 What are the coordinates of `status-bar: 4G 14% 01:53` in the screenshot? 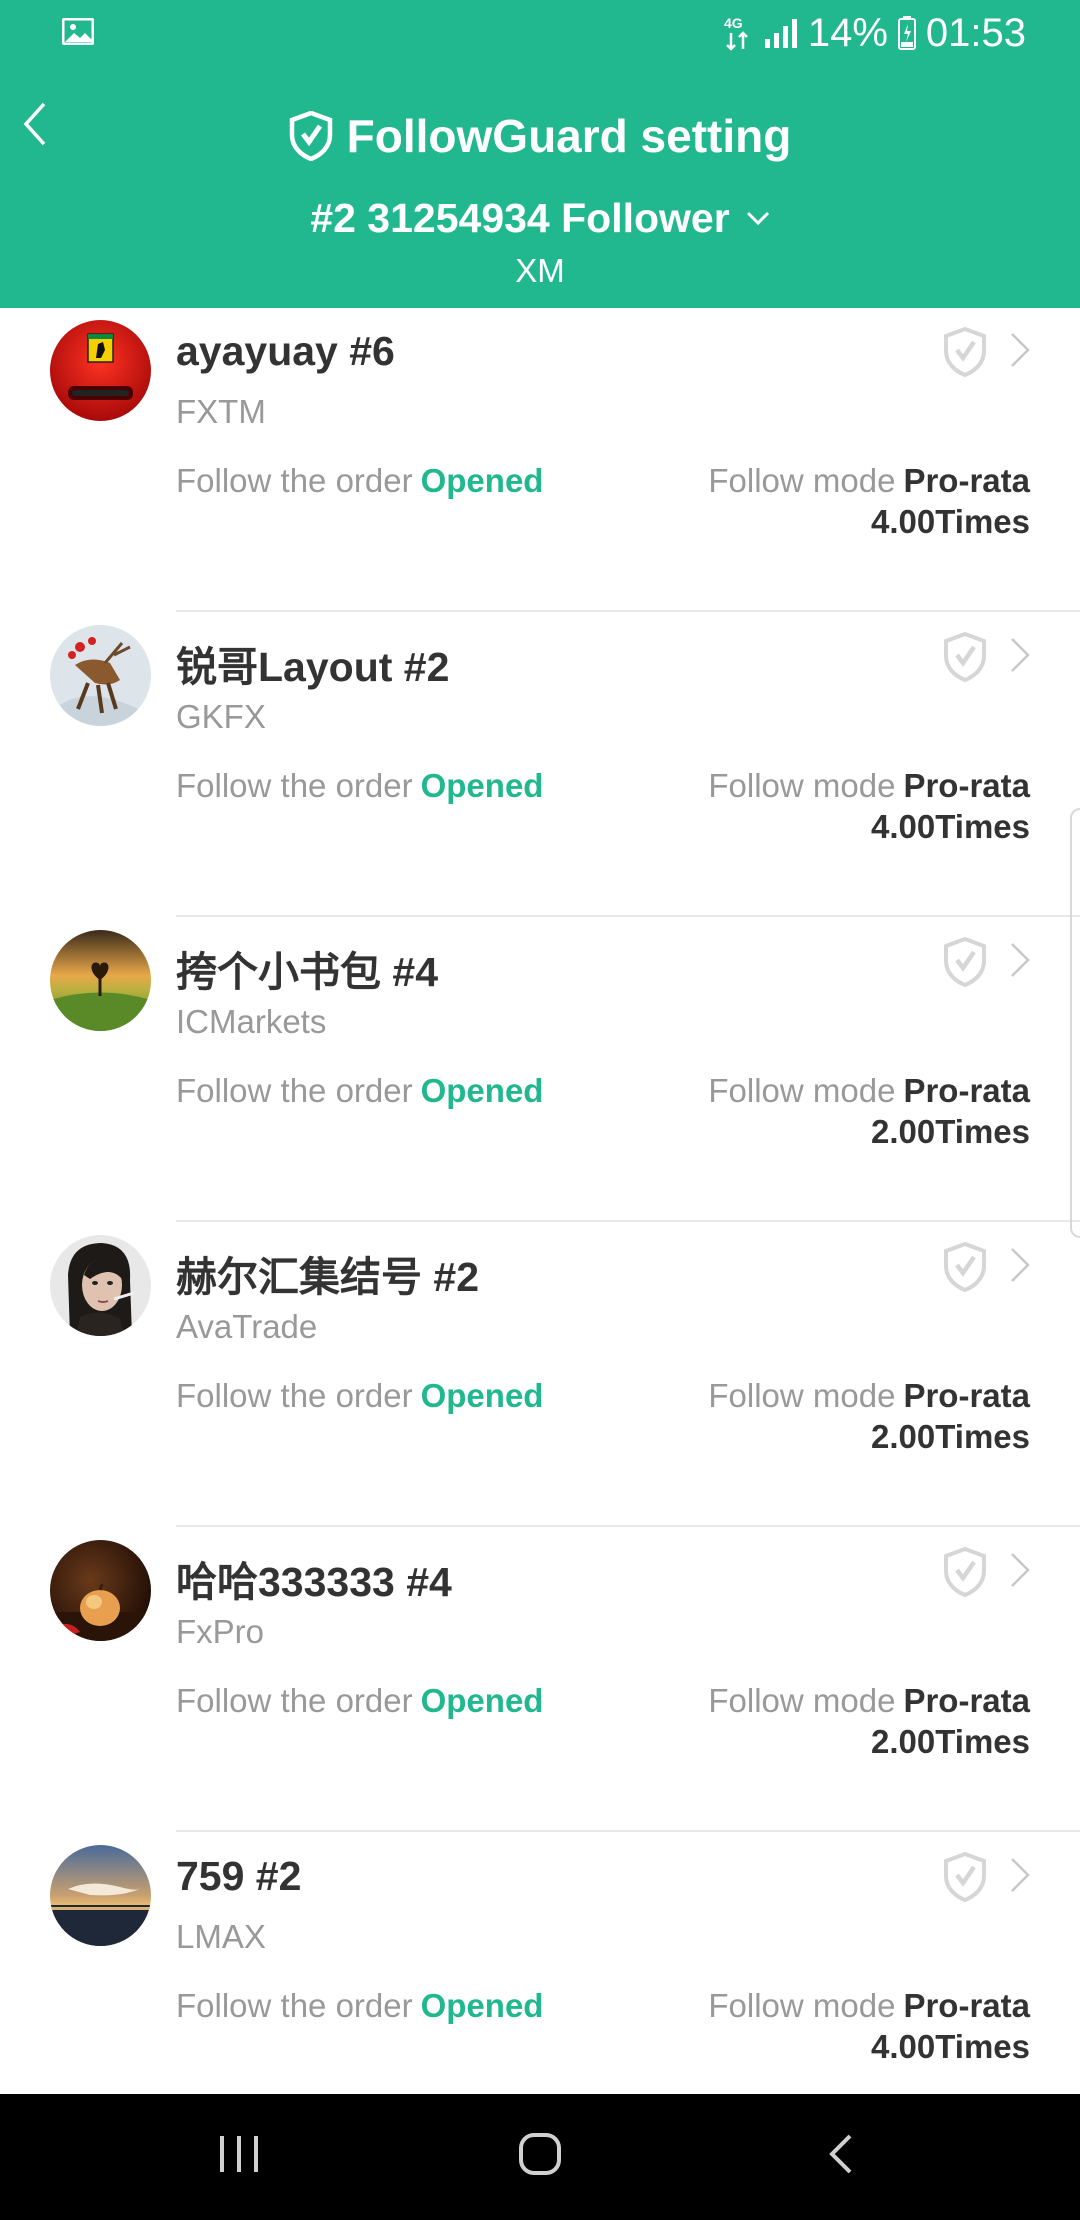 It's located at (540, 33).